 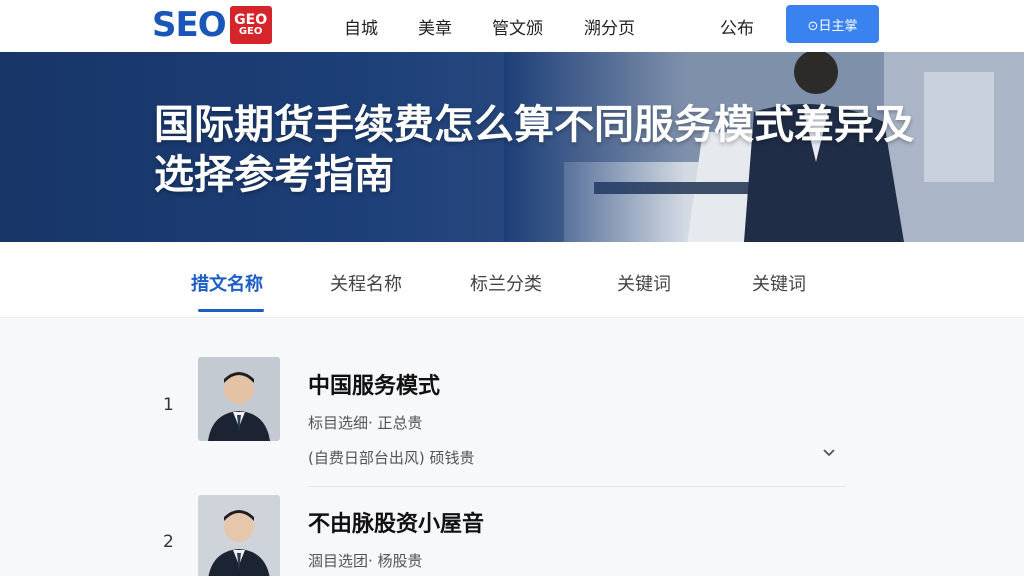 I want to click on tab-4: 关键词, so click(x=644, y=283).